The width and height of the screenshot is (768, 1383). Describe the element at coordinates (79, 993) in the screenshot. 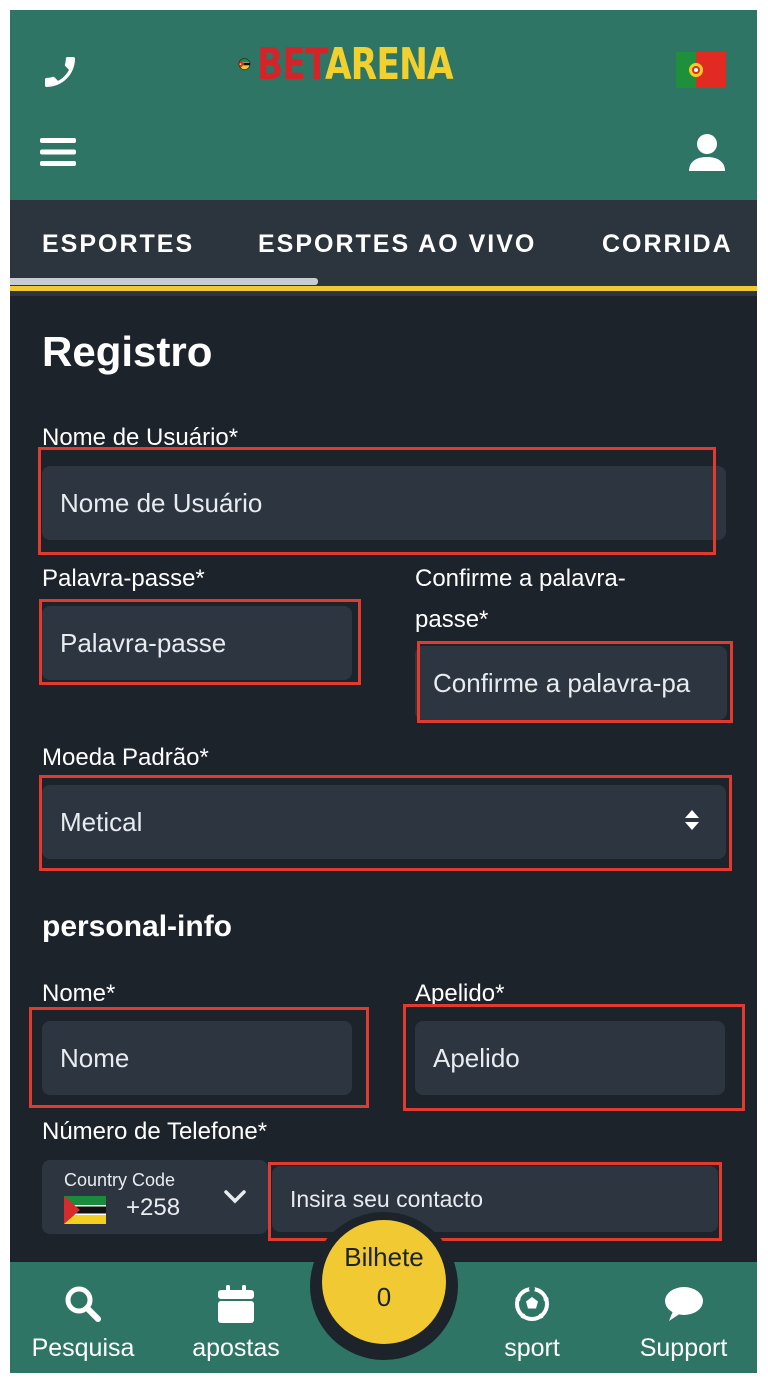

I see `first-name-label: Nome*` at that location.